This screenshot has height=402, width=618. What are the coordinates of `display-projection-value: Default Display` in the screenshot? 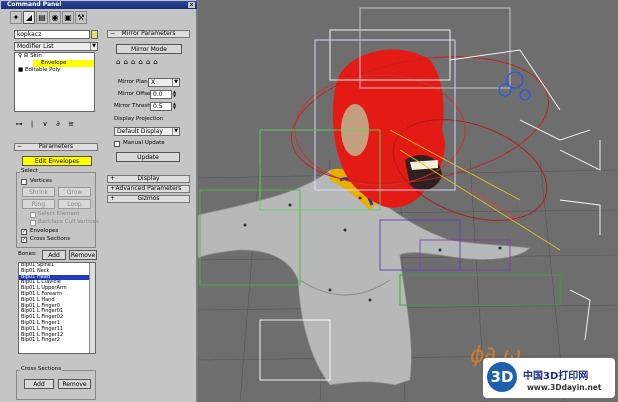 It's located at (140, 131).